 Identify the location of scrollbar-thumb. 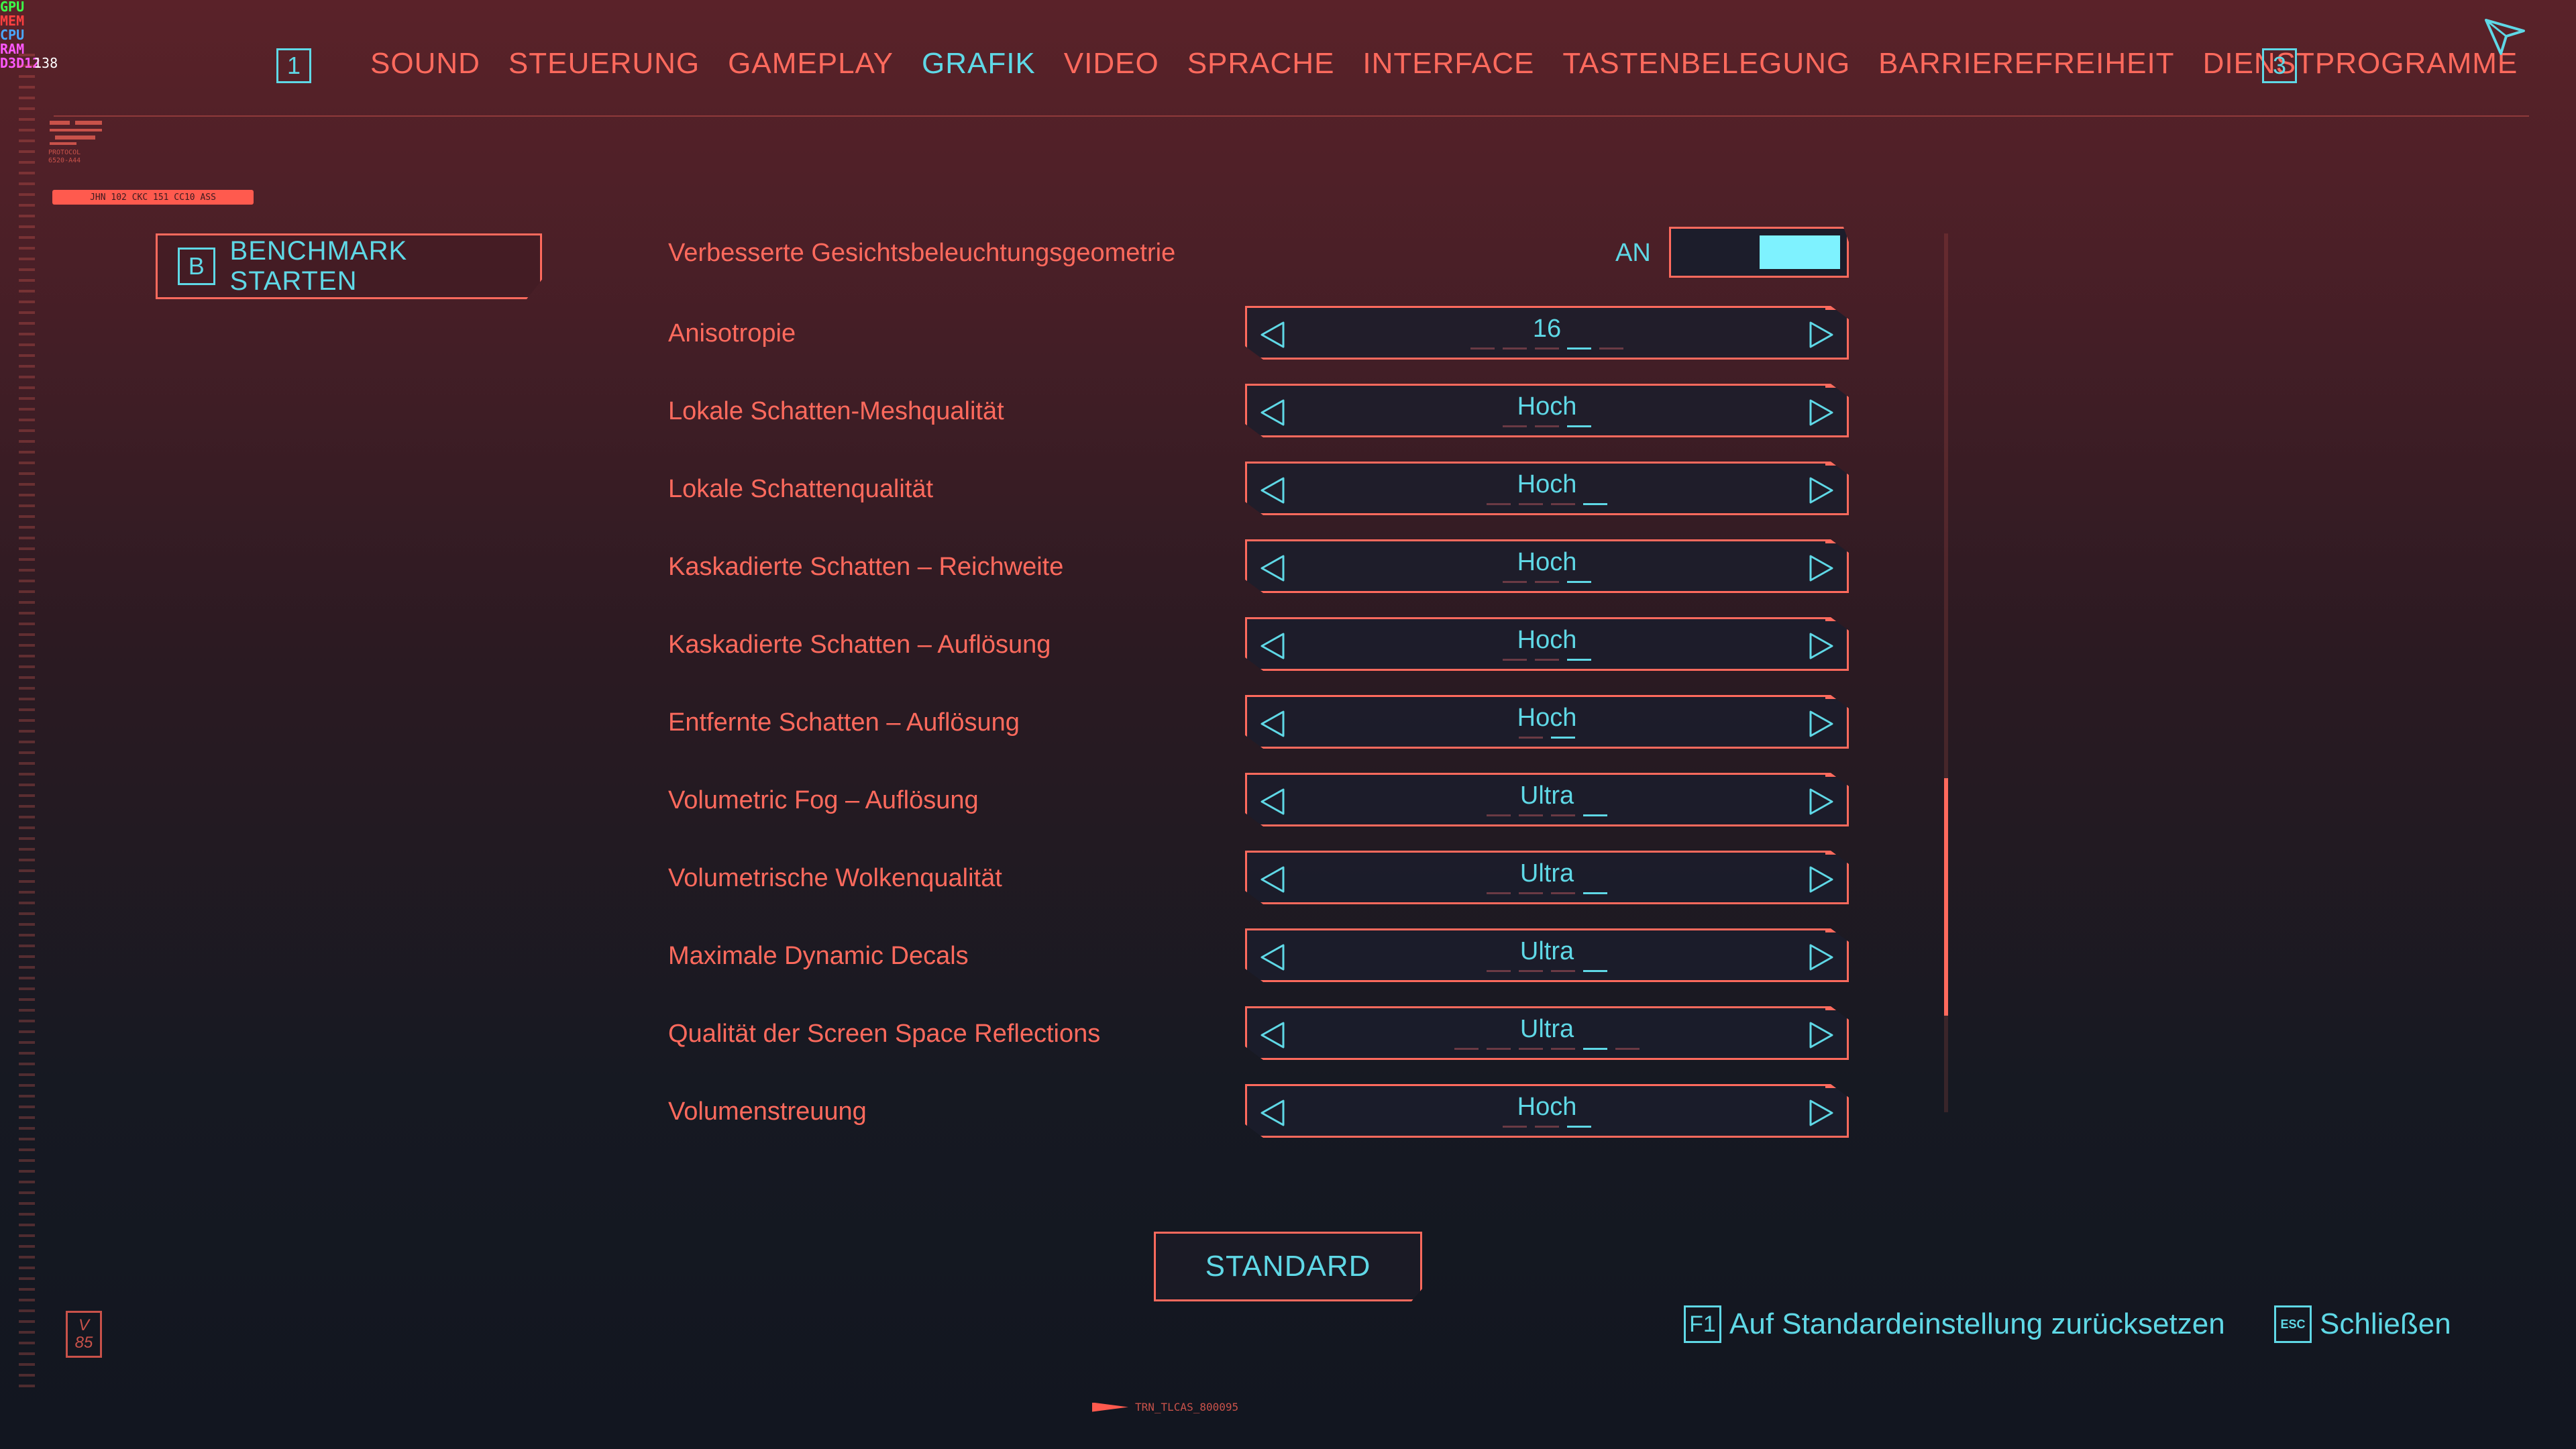
(1946, 897).